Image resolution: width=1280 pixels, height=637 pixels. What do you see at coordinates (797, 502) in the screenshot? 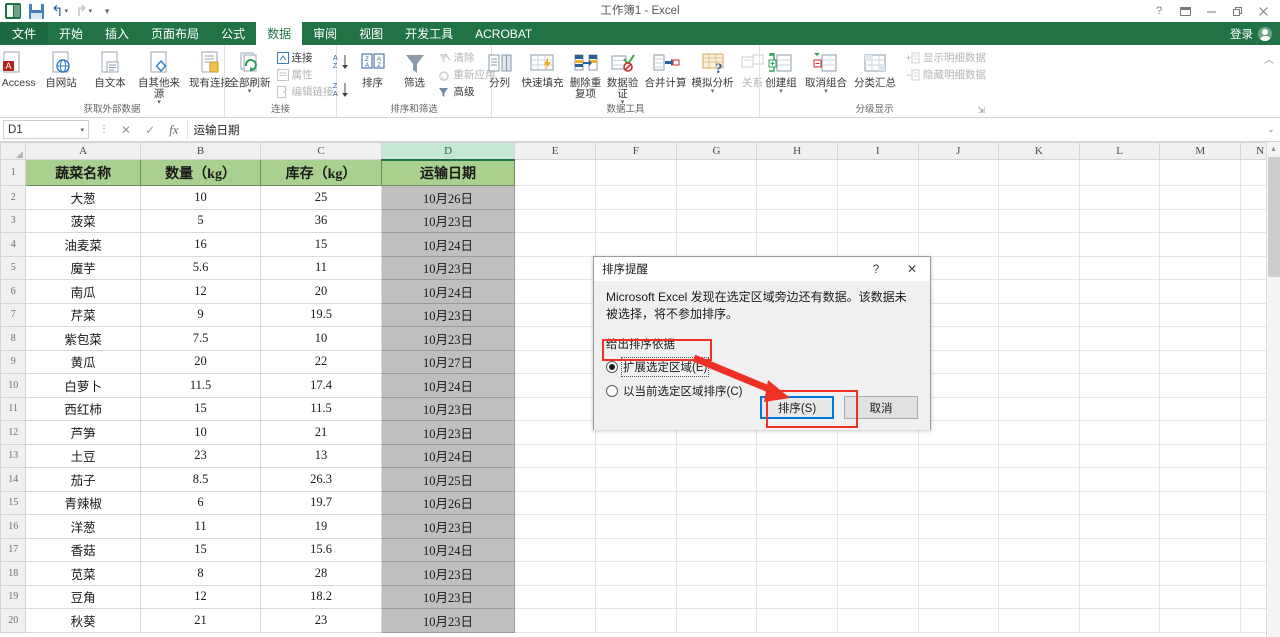
I see `cell-h15` at bounding box center [797, 502].